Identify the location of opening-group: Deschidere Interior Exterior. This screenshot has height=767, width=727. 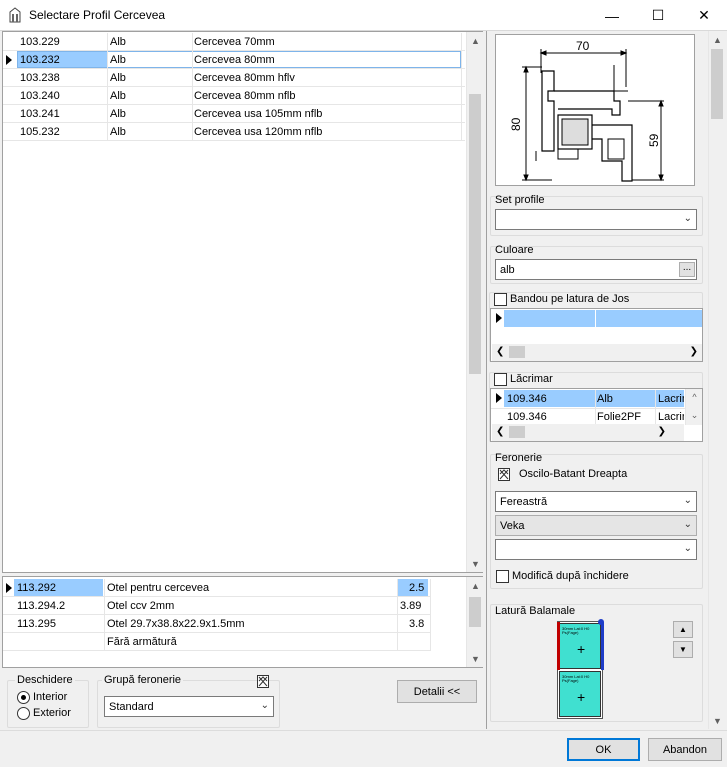
(48, 701).